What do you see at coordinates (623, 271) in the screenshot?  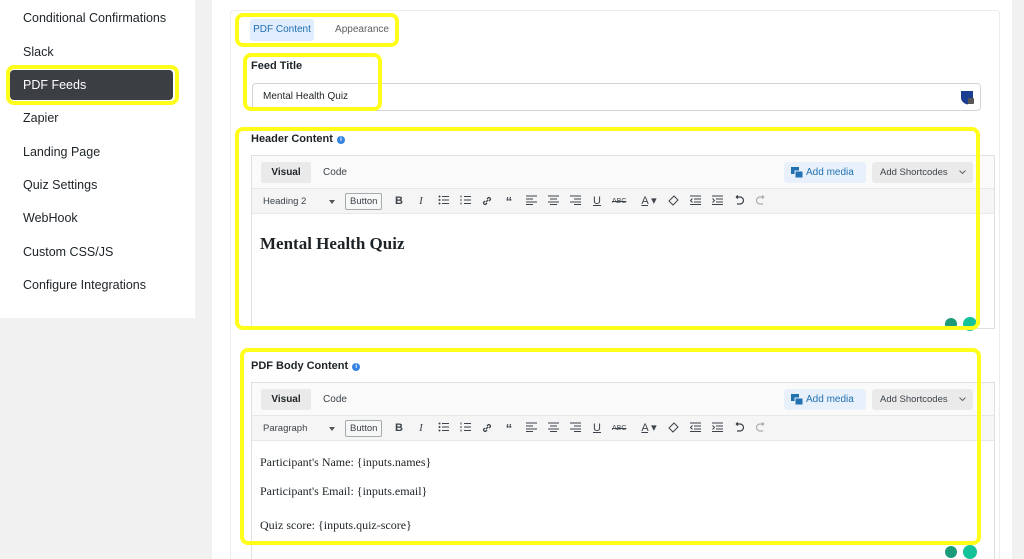 I see `header-content-area: Mental Health Quiz` at bounding box center [623, 271].